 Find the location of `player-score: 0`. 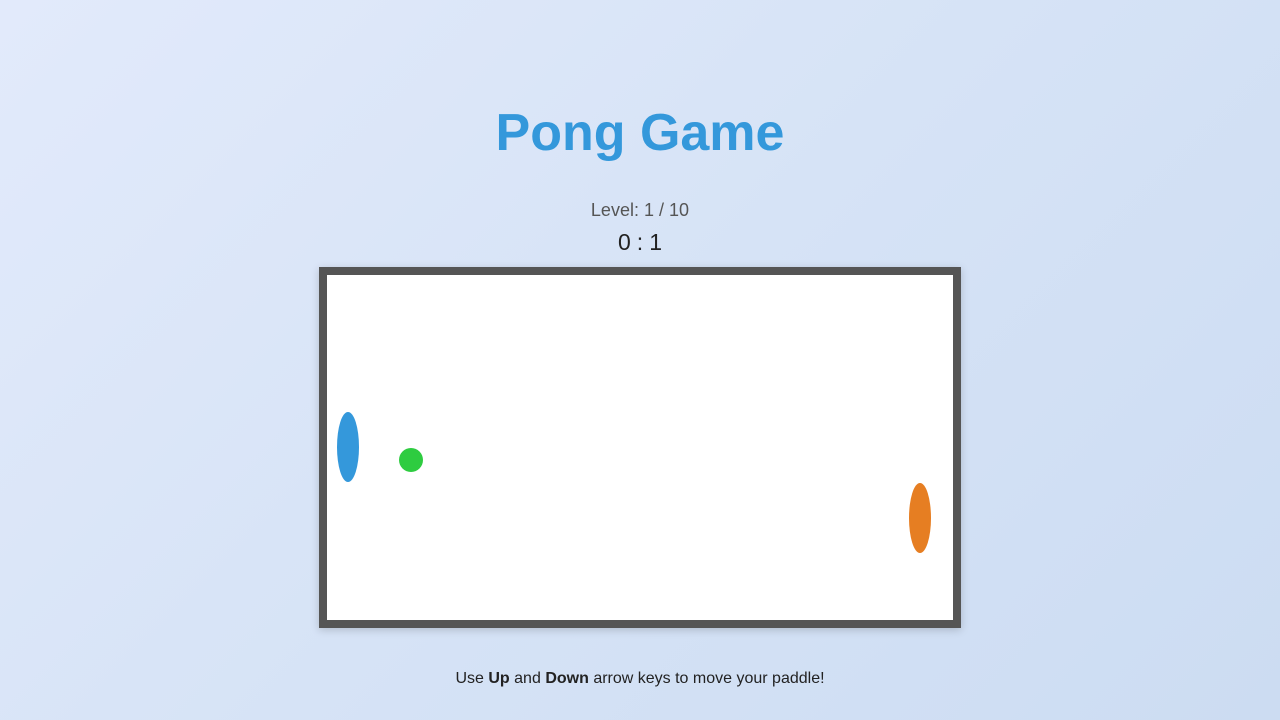

player-score: 0 is located at coordinates (624, 242).